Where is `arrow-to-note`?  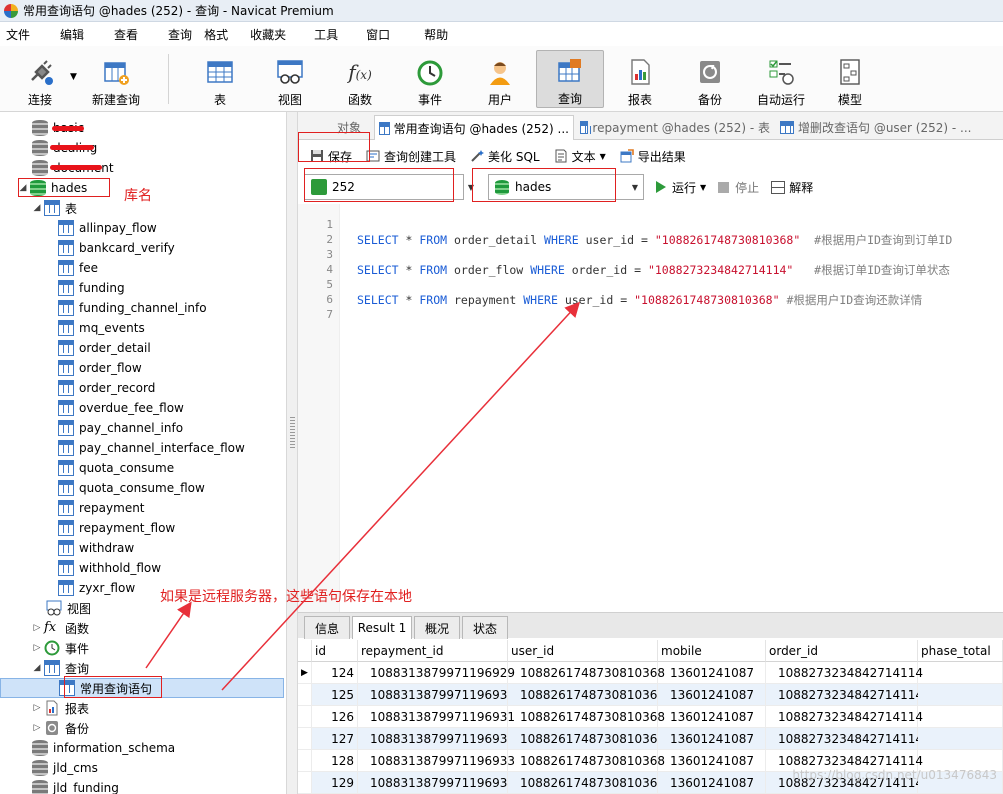 arrow-to-note is located at coordinates (168, 635).